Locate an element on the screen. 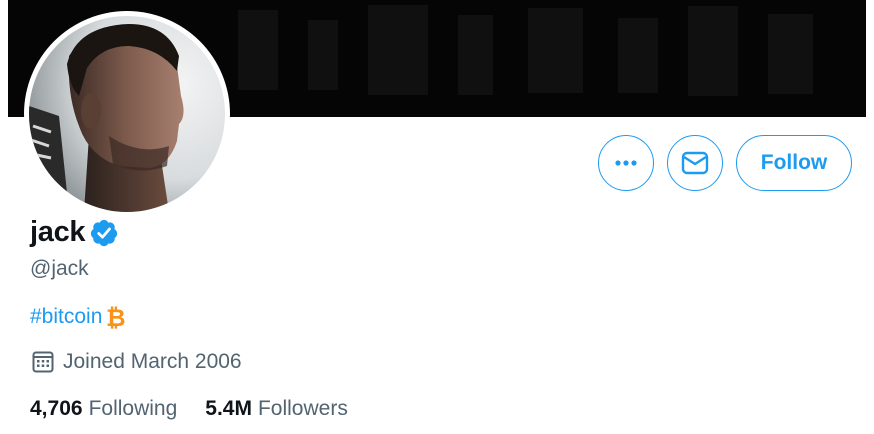  profile-handle: @jack is located at coordinates (59, 268).